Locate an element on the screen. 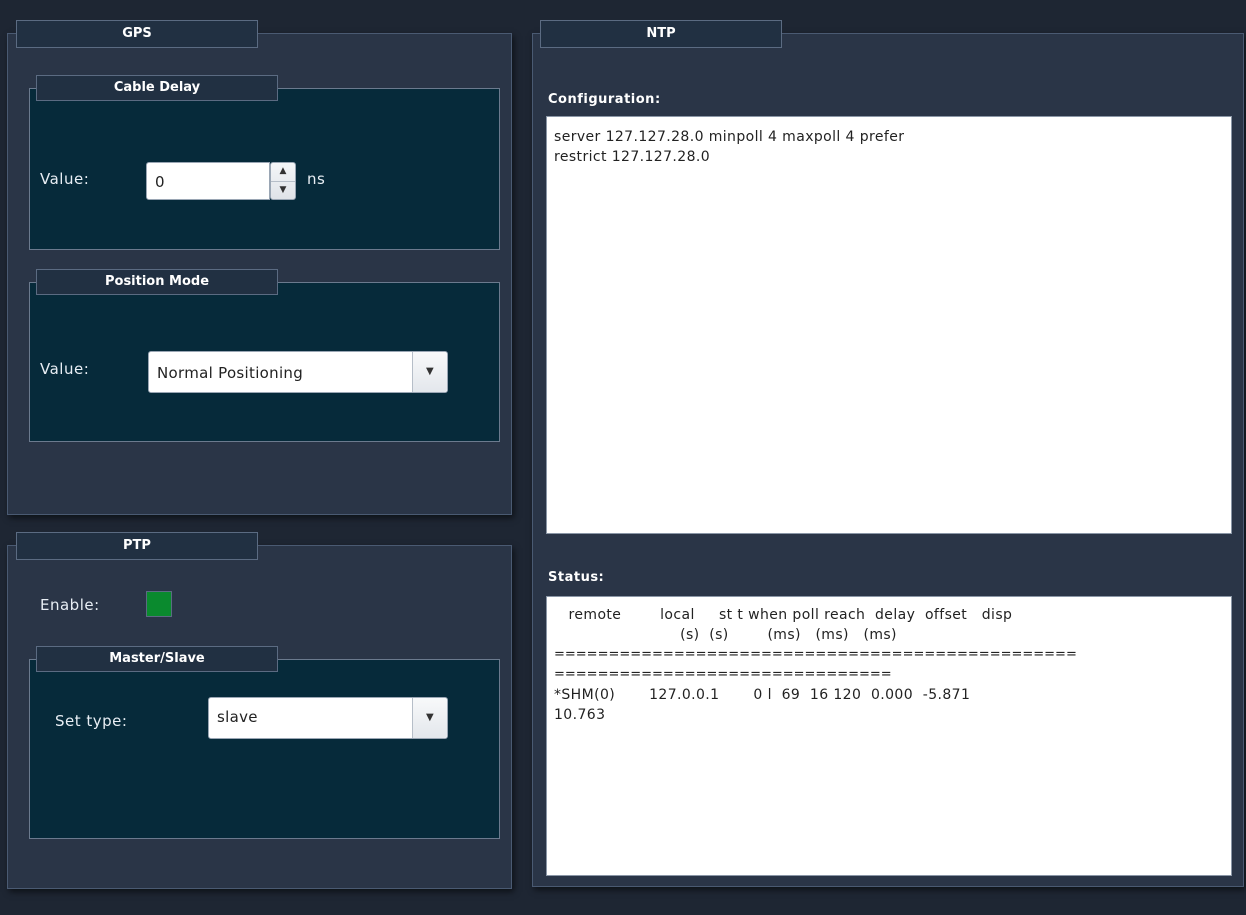 Image resolution: width=1246 pixels, height=915 pixels. ntp-status-label: Status: is located at coordinates (576, 577).